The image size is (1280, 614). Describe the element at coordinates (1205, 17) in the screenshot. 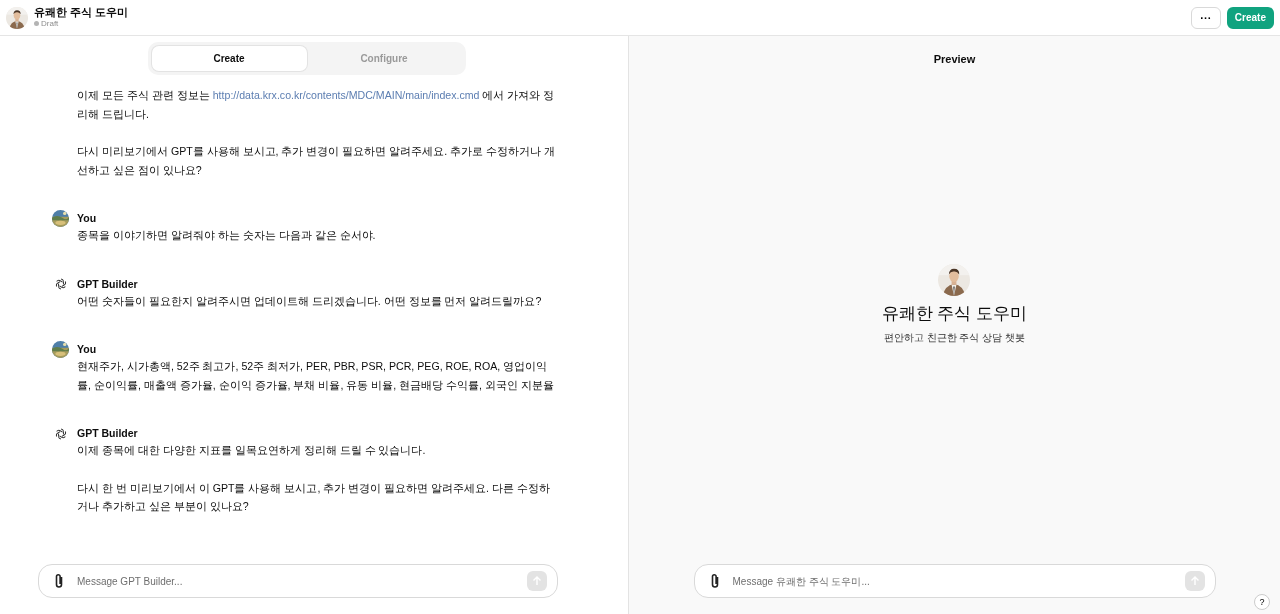

I see `more-button: ···` at that location.